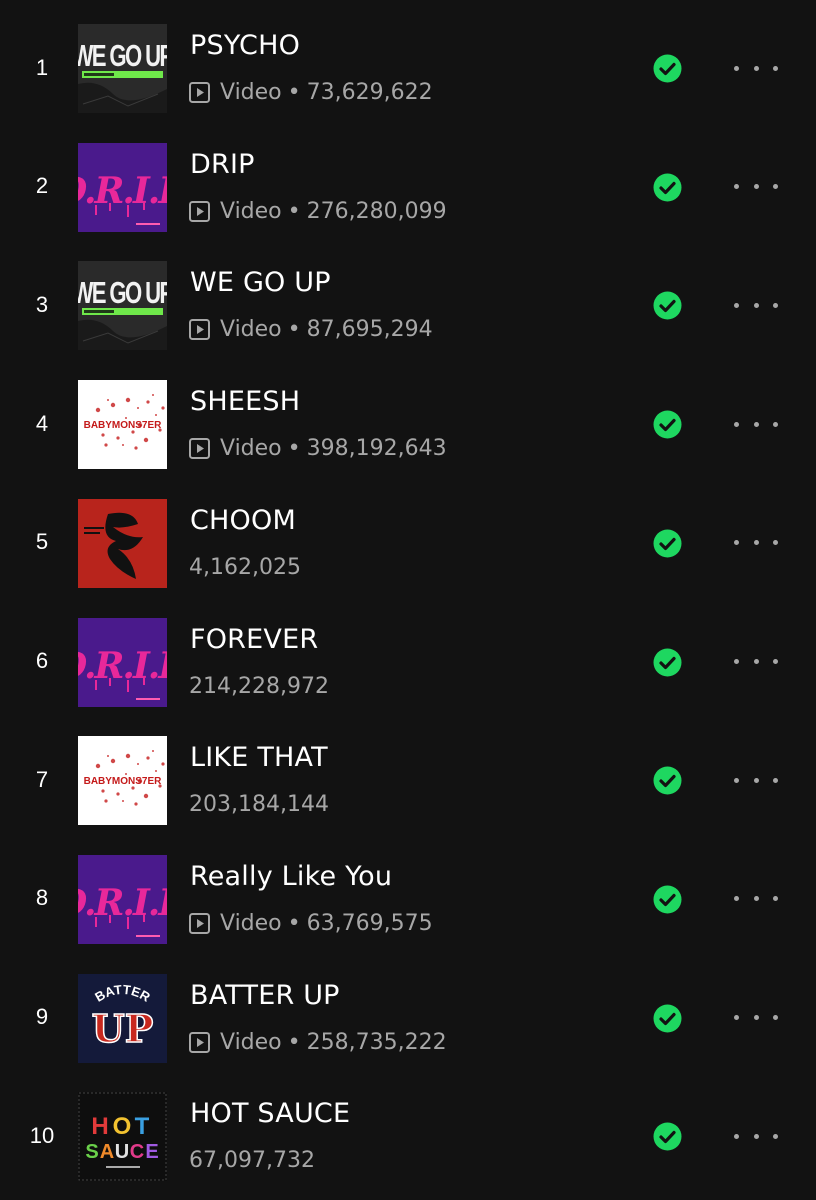  Describe the element at coordinates (260, 282) in the screenshot. I see `track-title: WE GO UP` at that location.